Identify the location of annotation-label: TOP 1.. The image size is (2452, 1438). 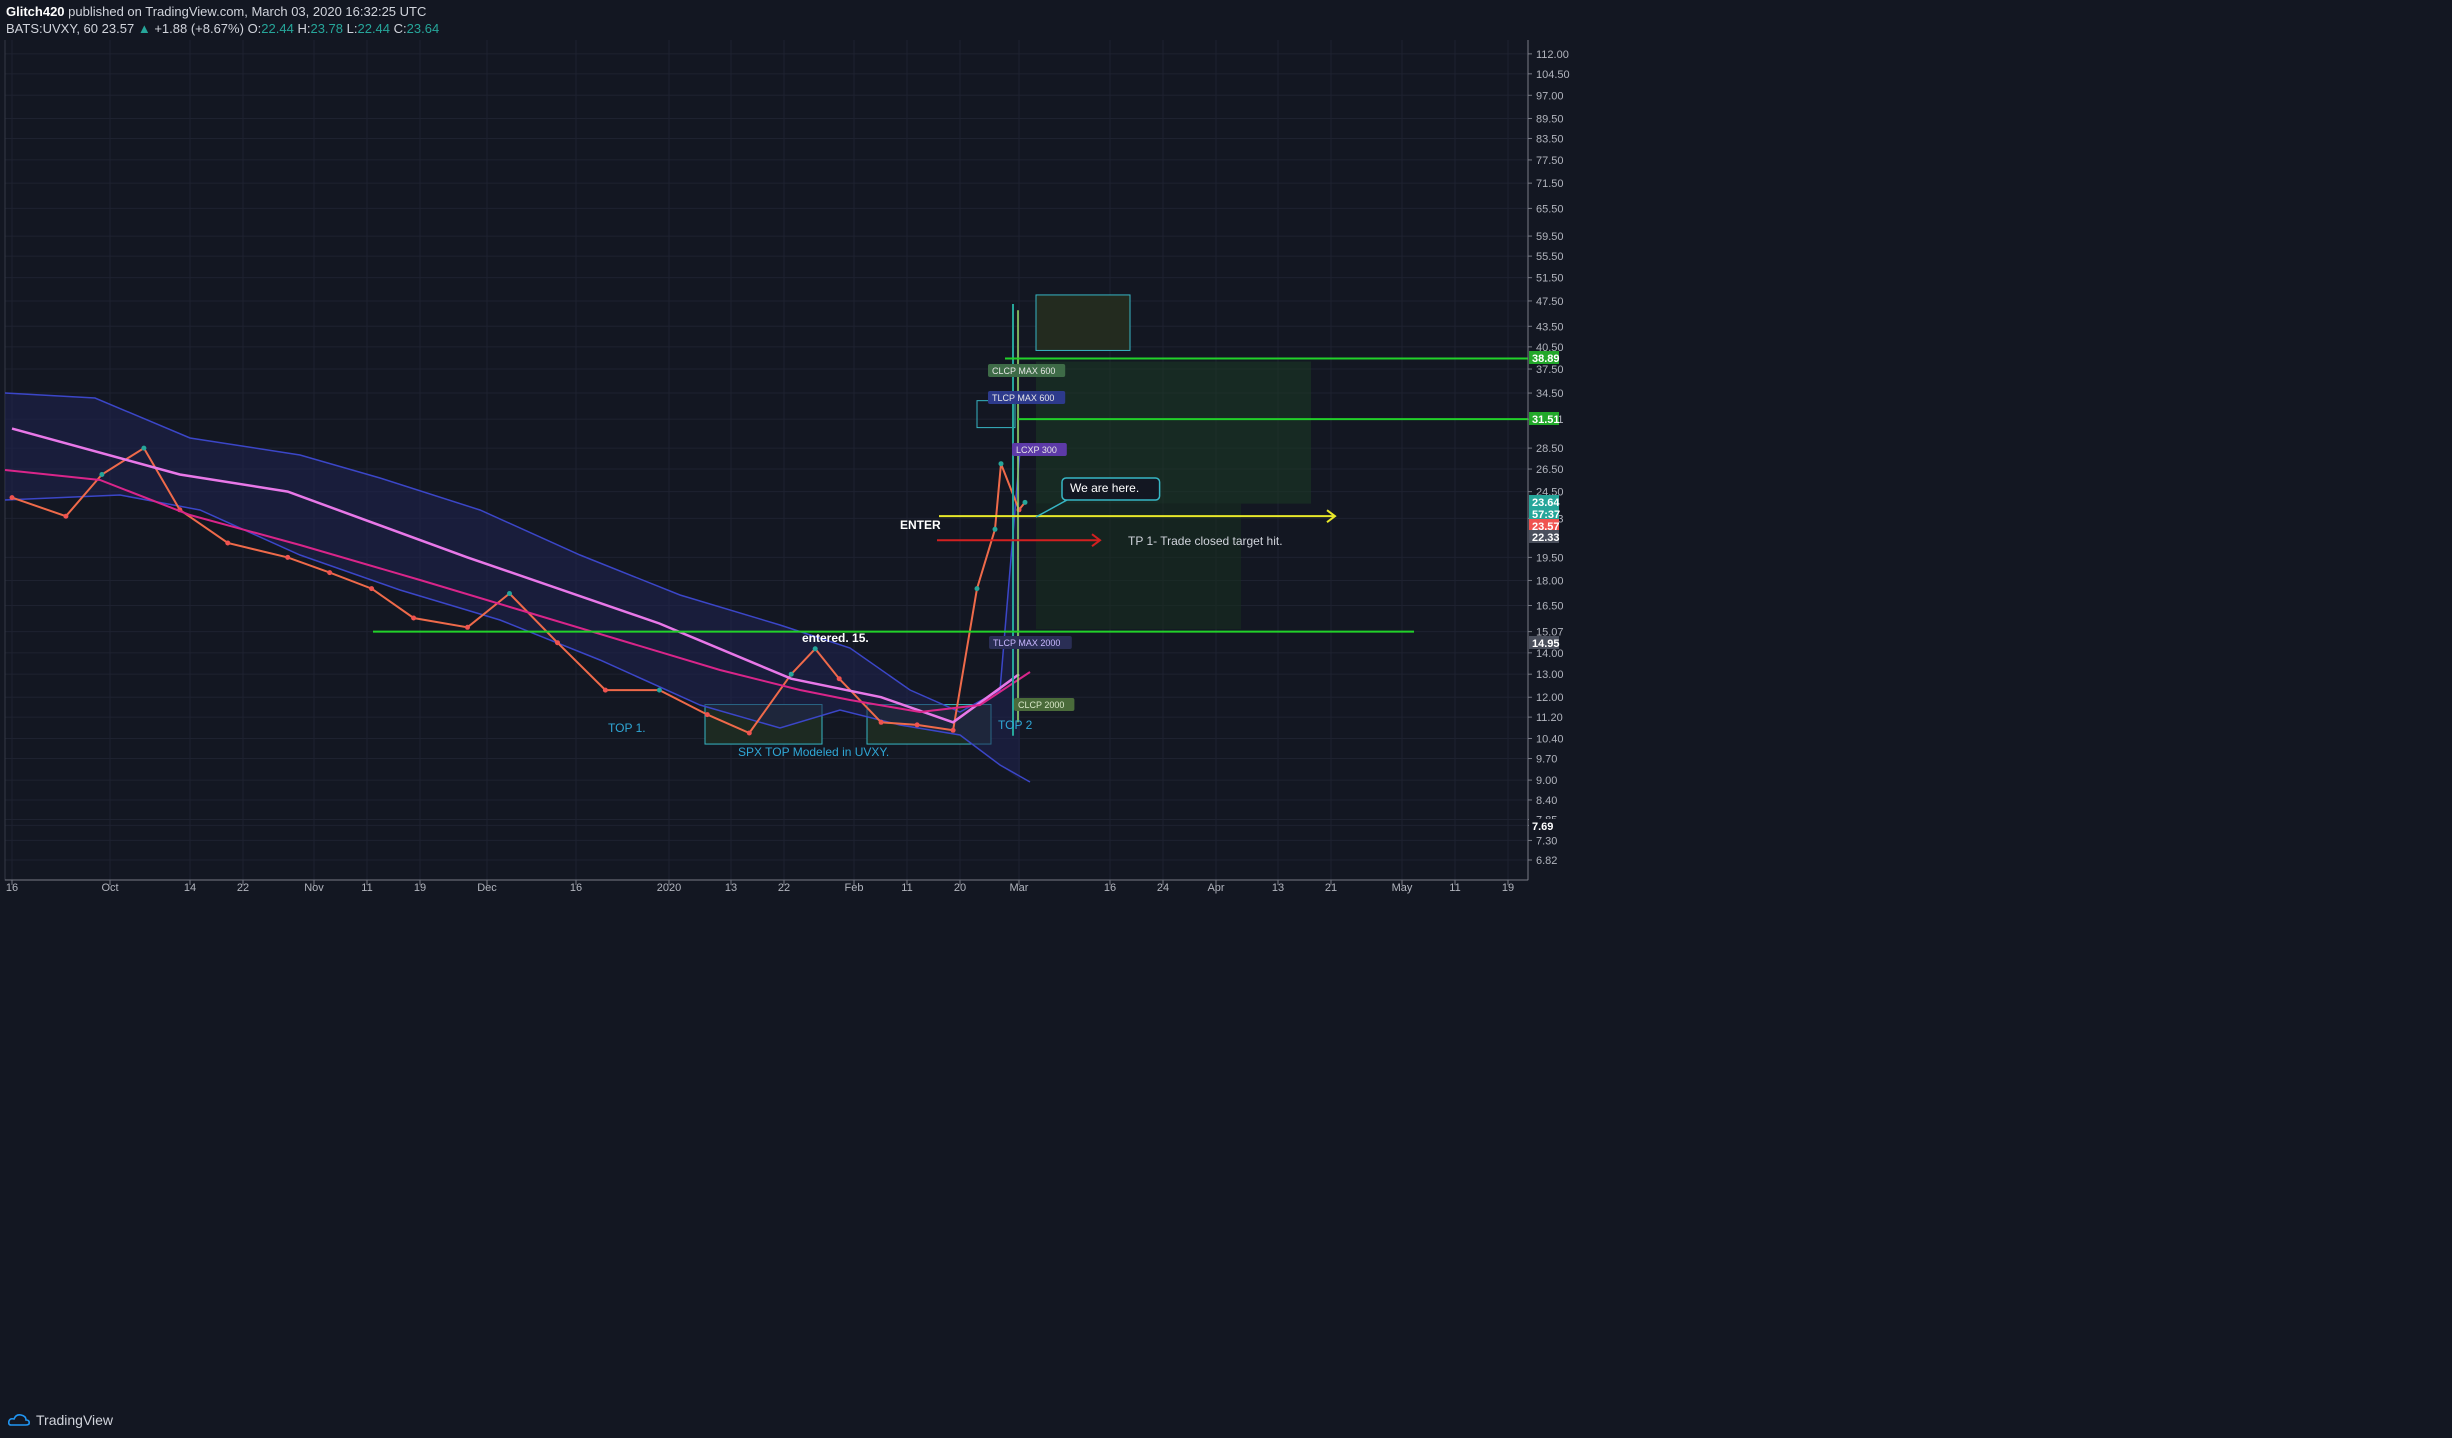
(627, 728).